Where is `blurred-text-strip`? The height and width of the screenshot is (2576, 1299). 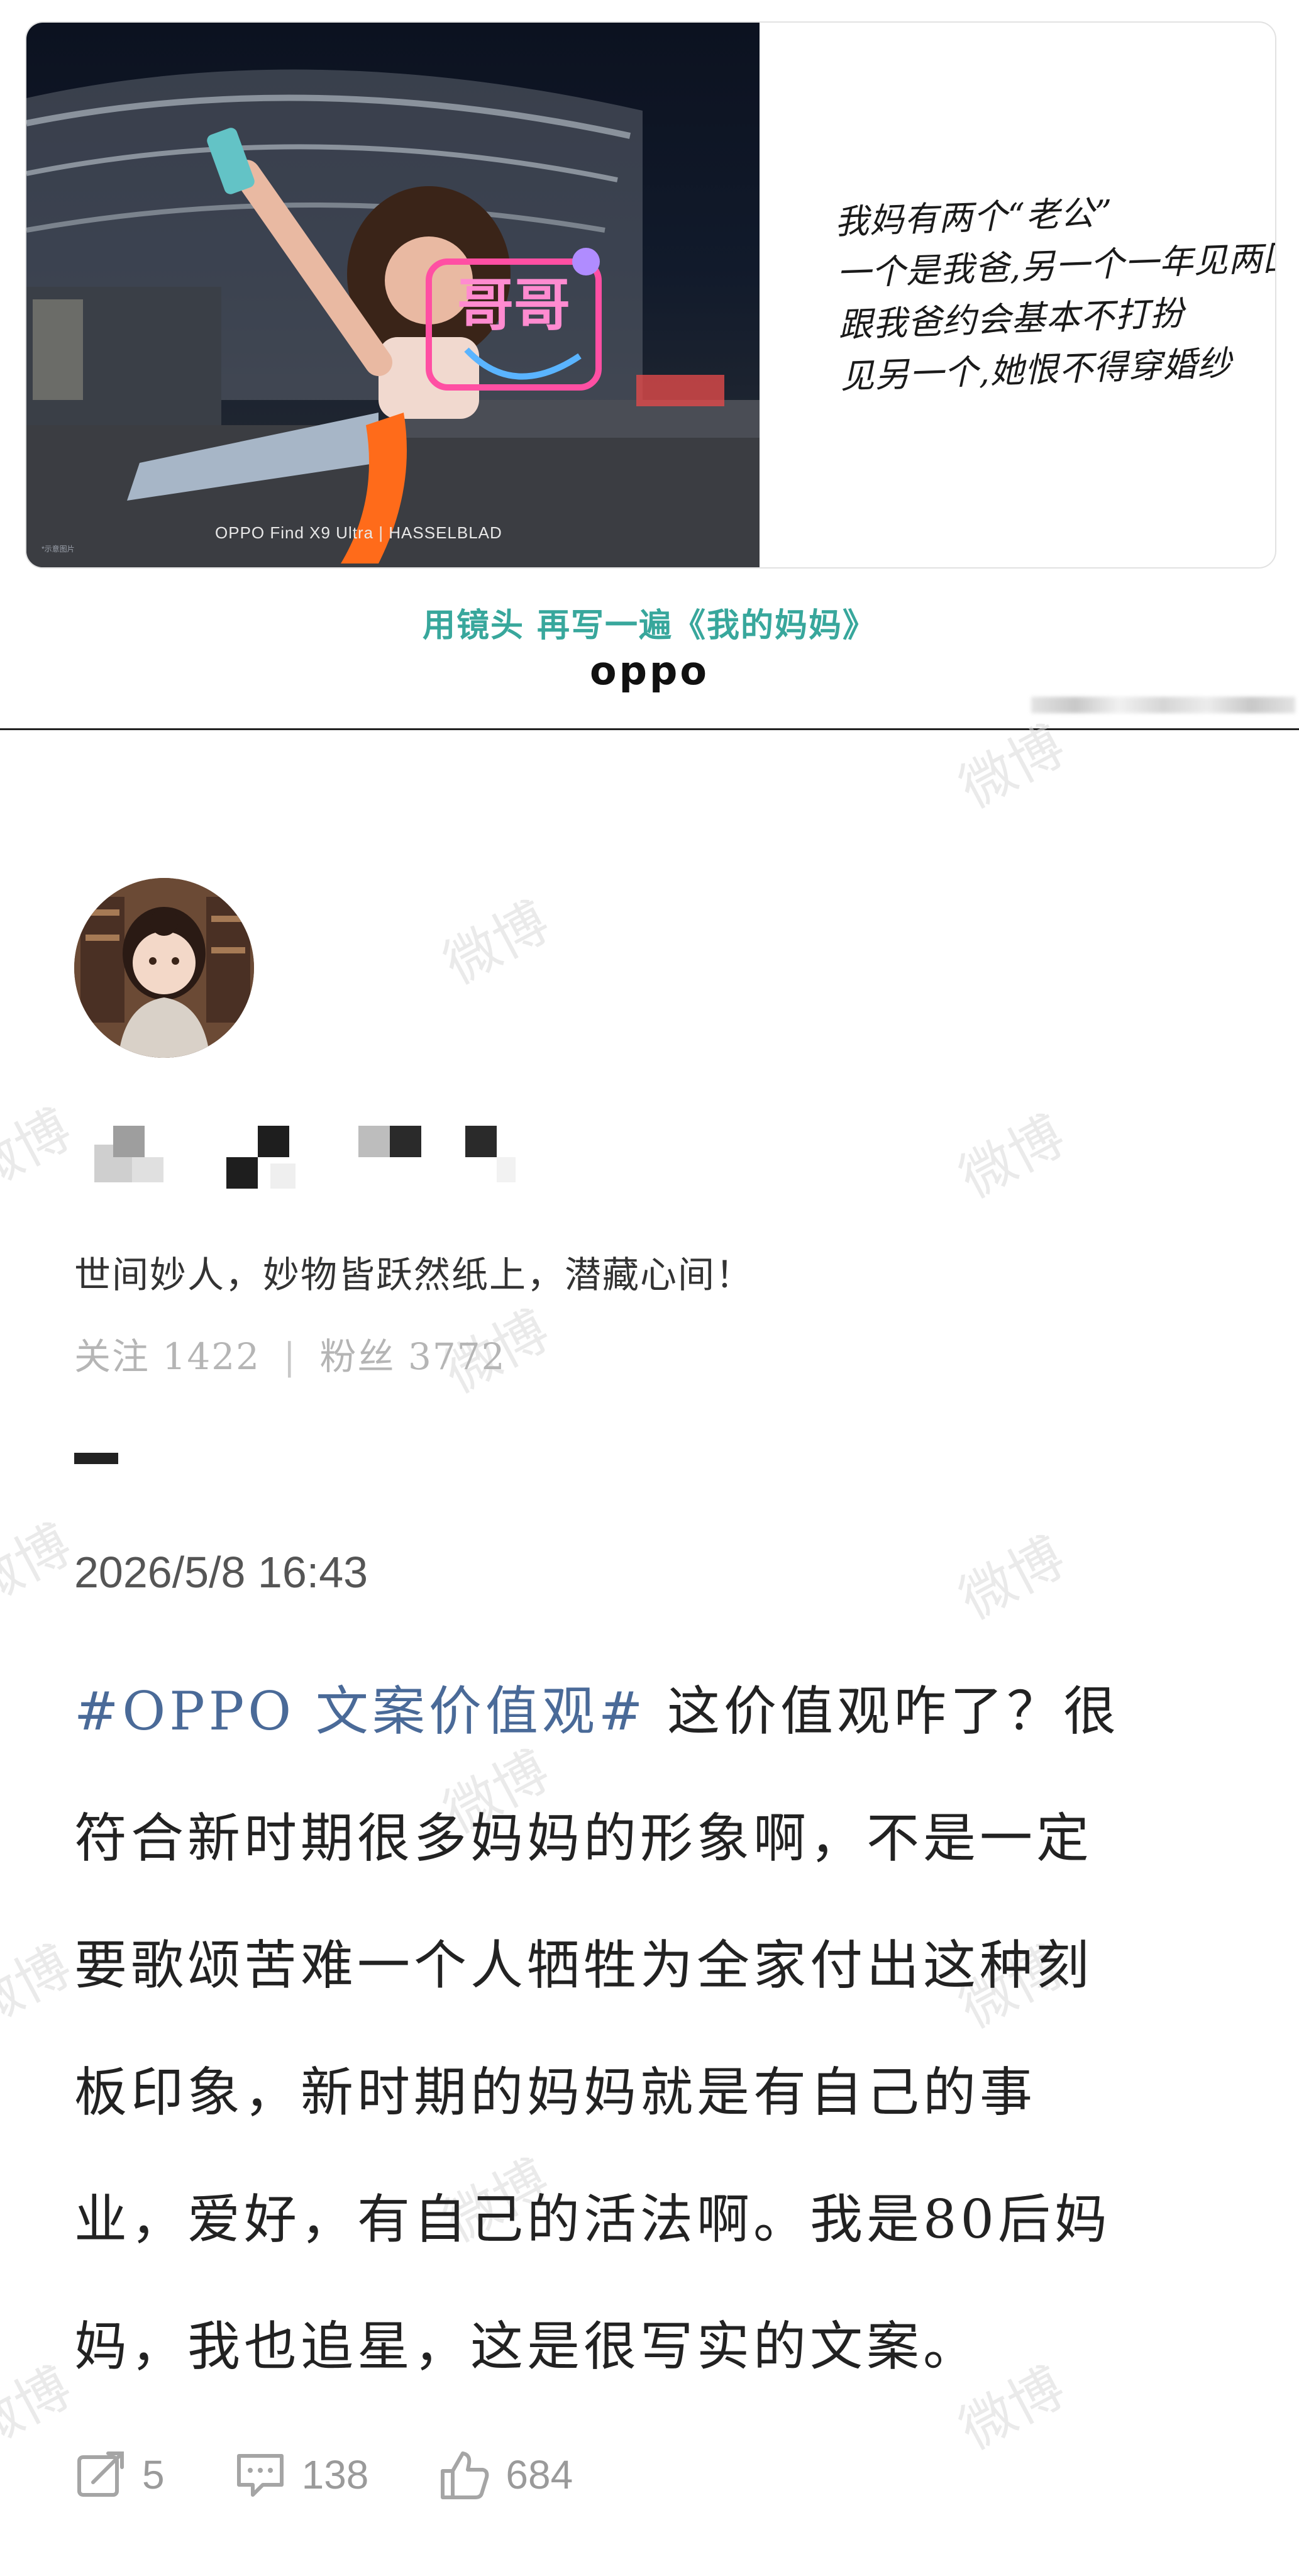
blurred-text-strip is located at coordinates (1163, 705).